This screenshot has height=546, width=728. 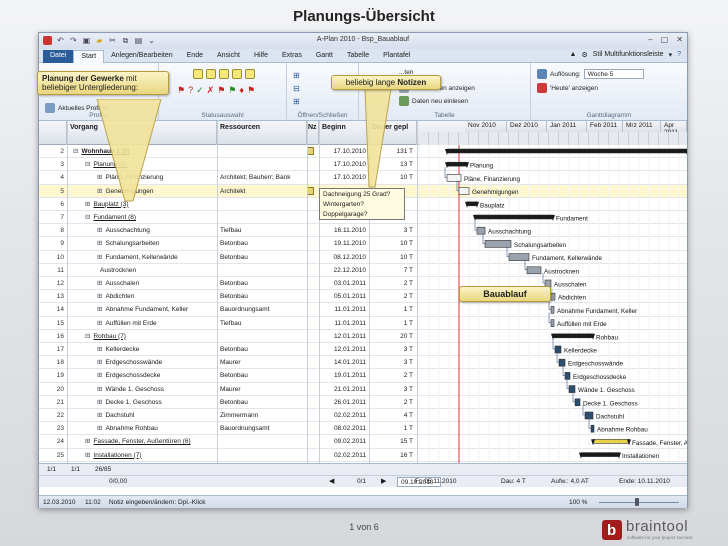 I want to click on resource-cell: Architekt, so click(x=262, y=191).